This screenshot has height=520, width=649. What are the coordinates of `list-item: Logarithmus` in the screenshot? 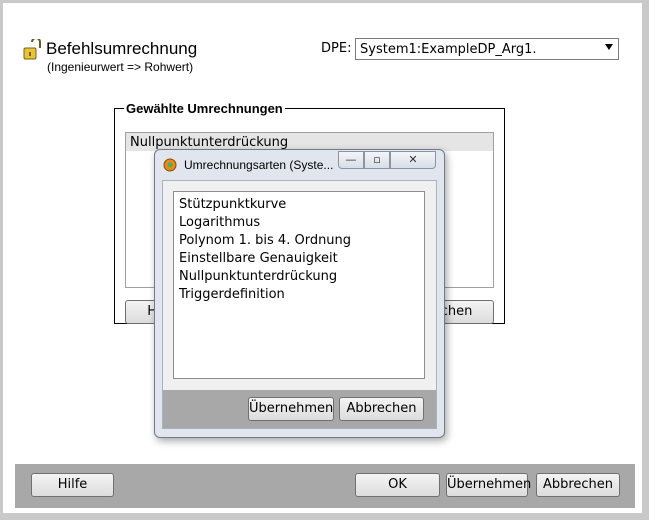 It's located at (301, 224).